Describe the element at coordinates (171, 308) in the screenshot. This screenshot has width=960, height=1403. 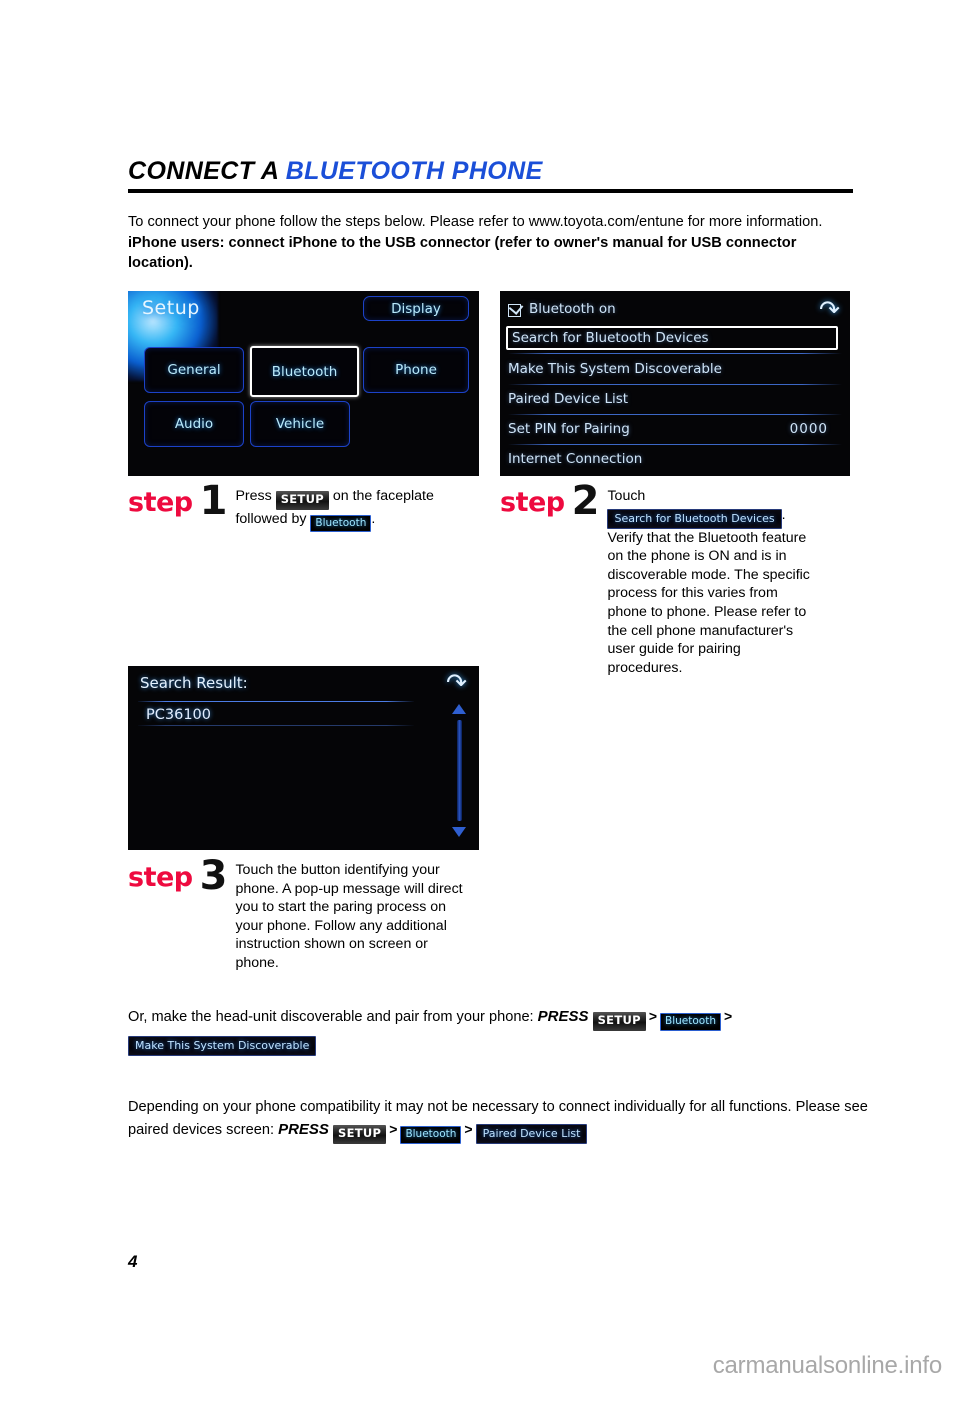
I see `setup-screen-heading: Setup` at that location.